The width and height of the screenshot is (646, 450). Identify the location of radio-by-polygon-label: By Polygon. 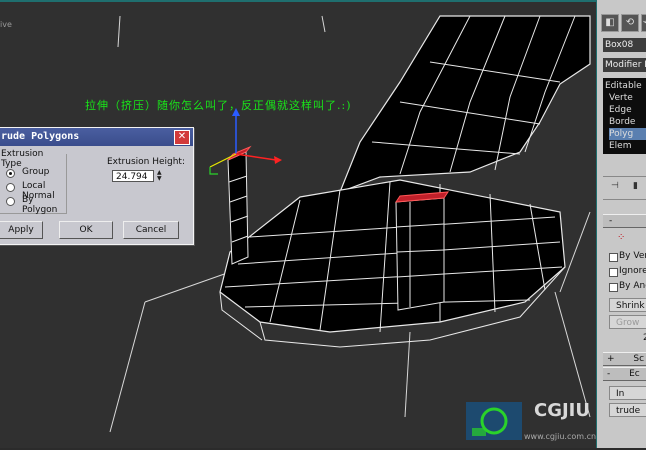
(40, 205).